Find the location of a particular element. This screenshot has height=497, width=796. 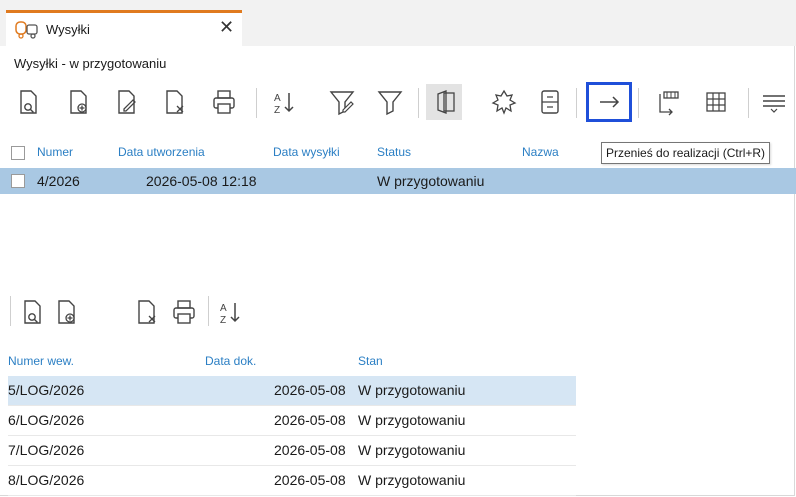

main-toolbar: AZ is located at coordinates (398, 103).